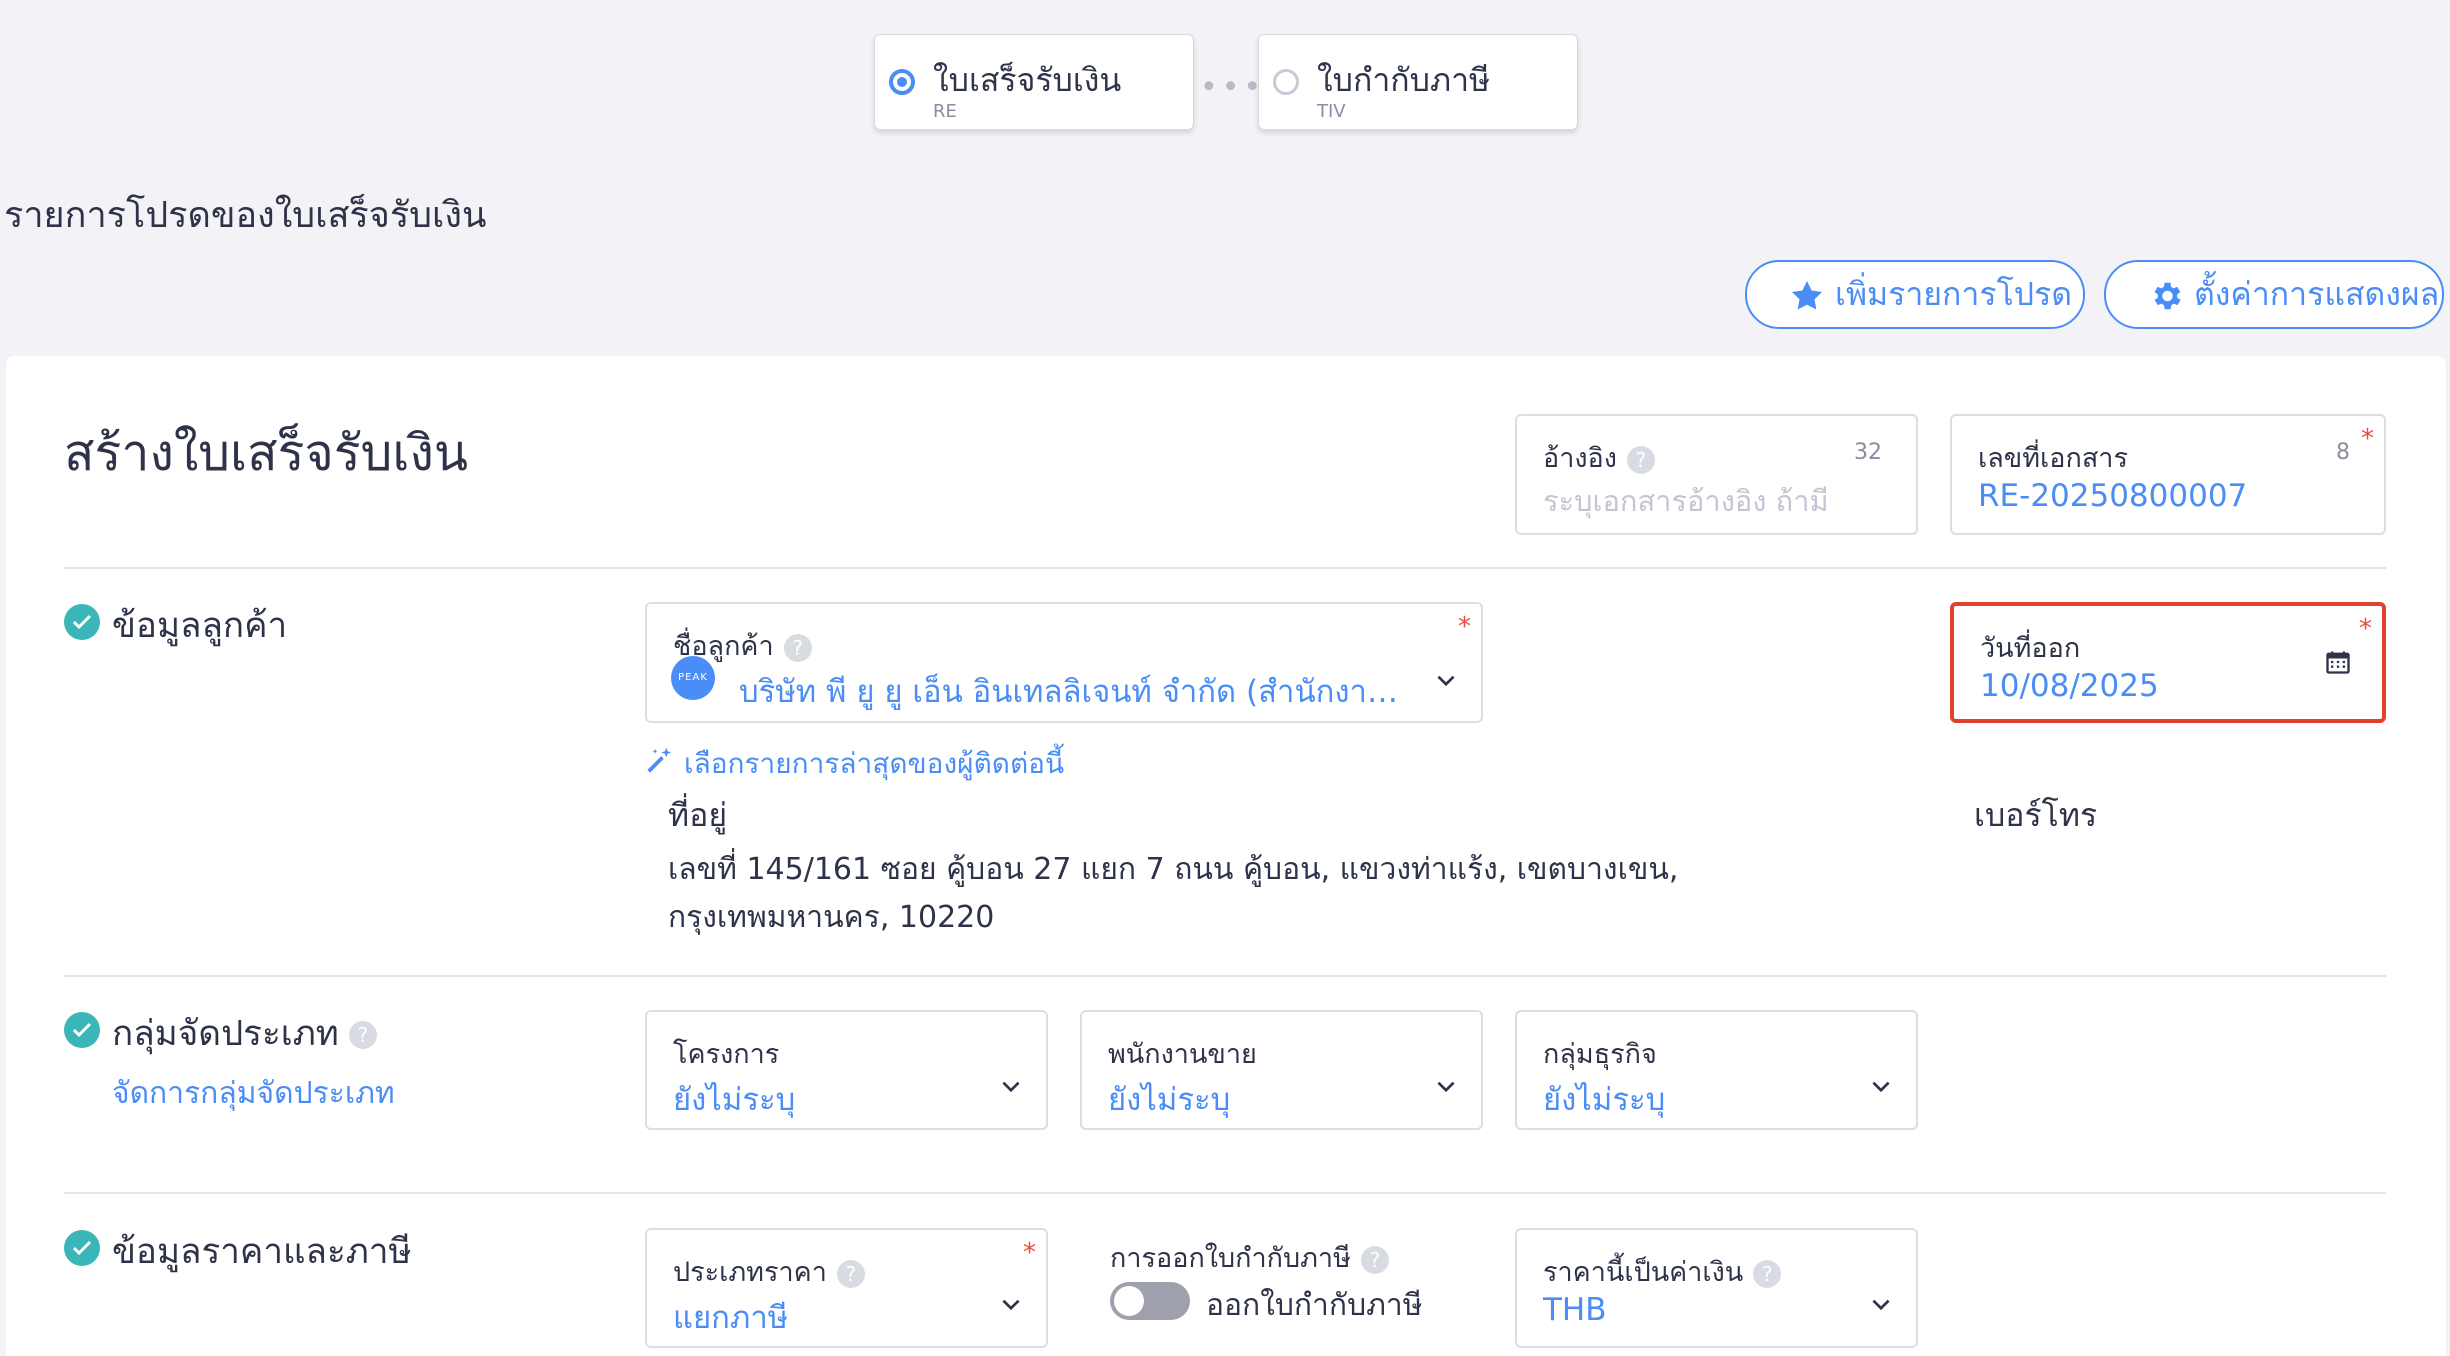 This screenshot has width=2450, height=1356. What do you see at coordinates (1230, 1258) in the screenshot?
I see `tax-invoice-label: การออกใบกำกับภาษี` at bounding box center [1230, 1258].